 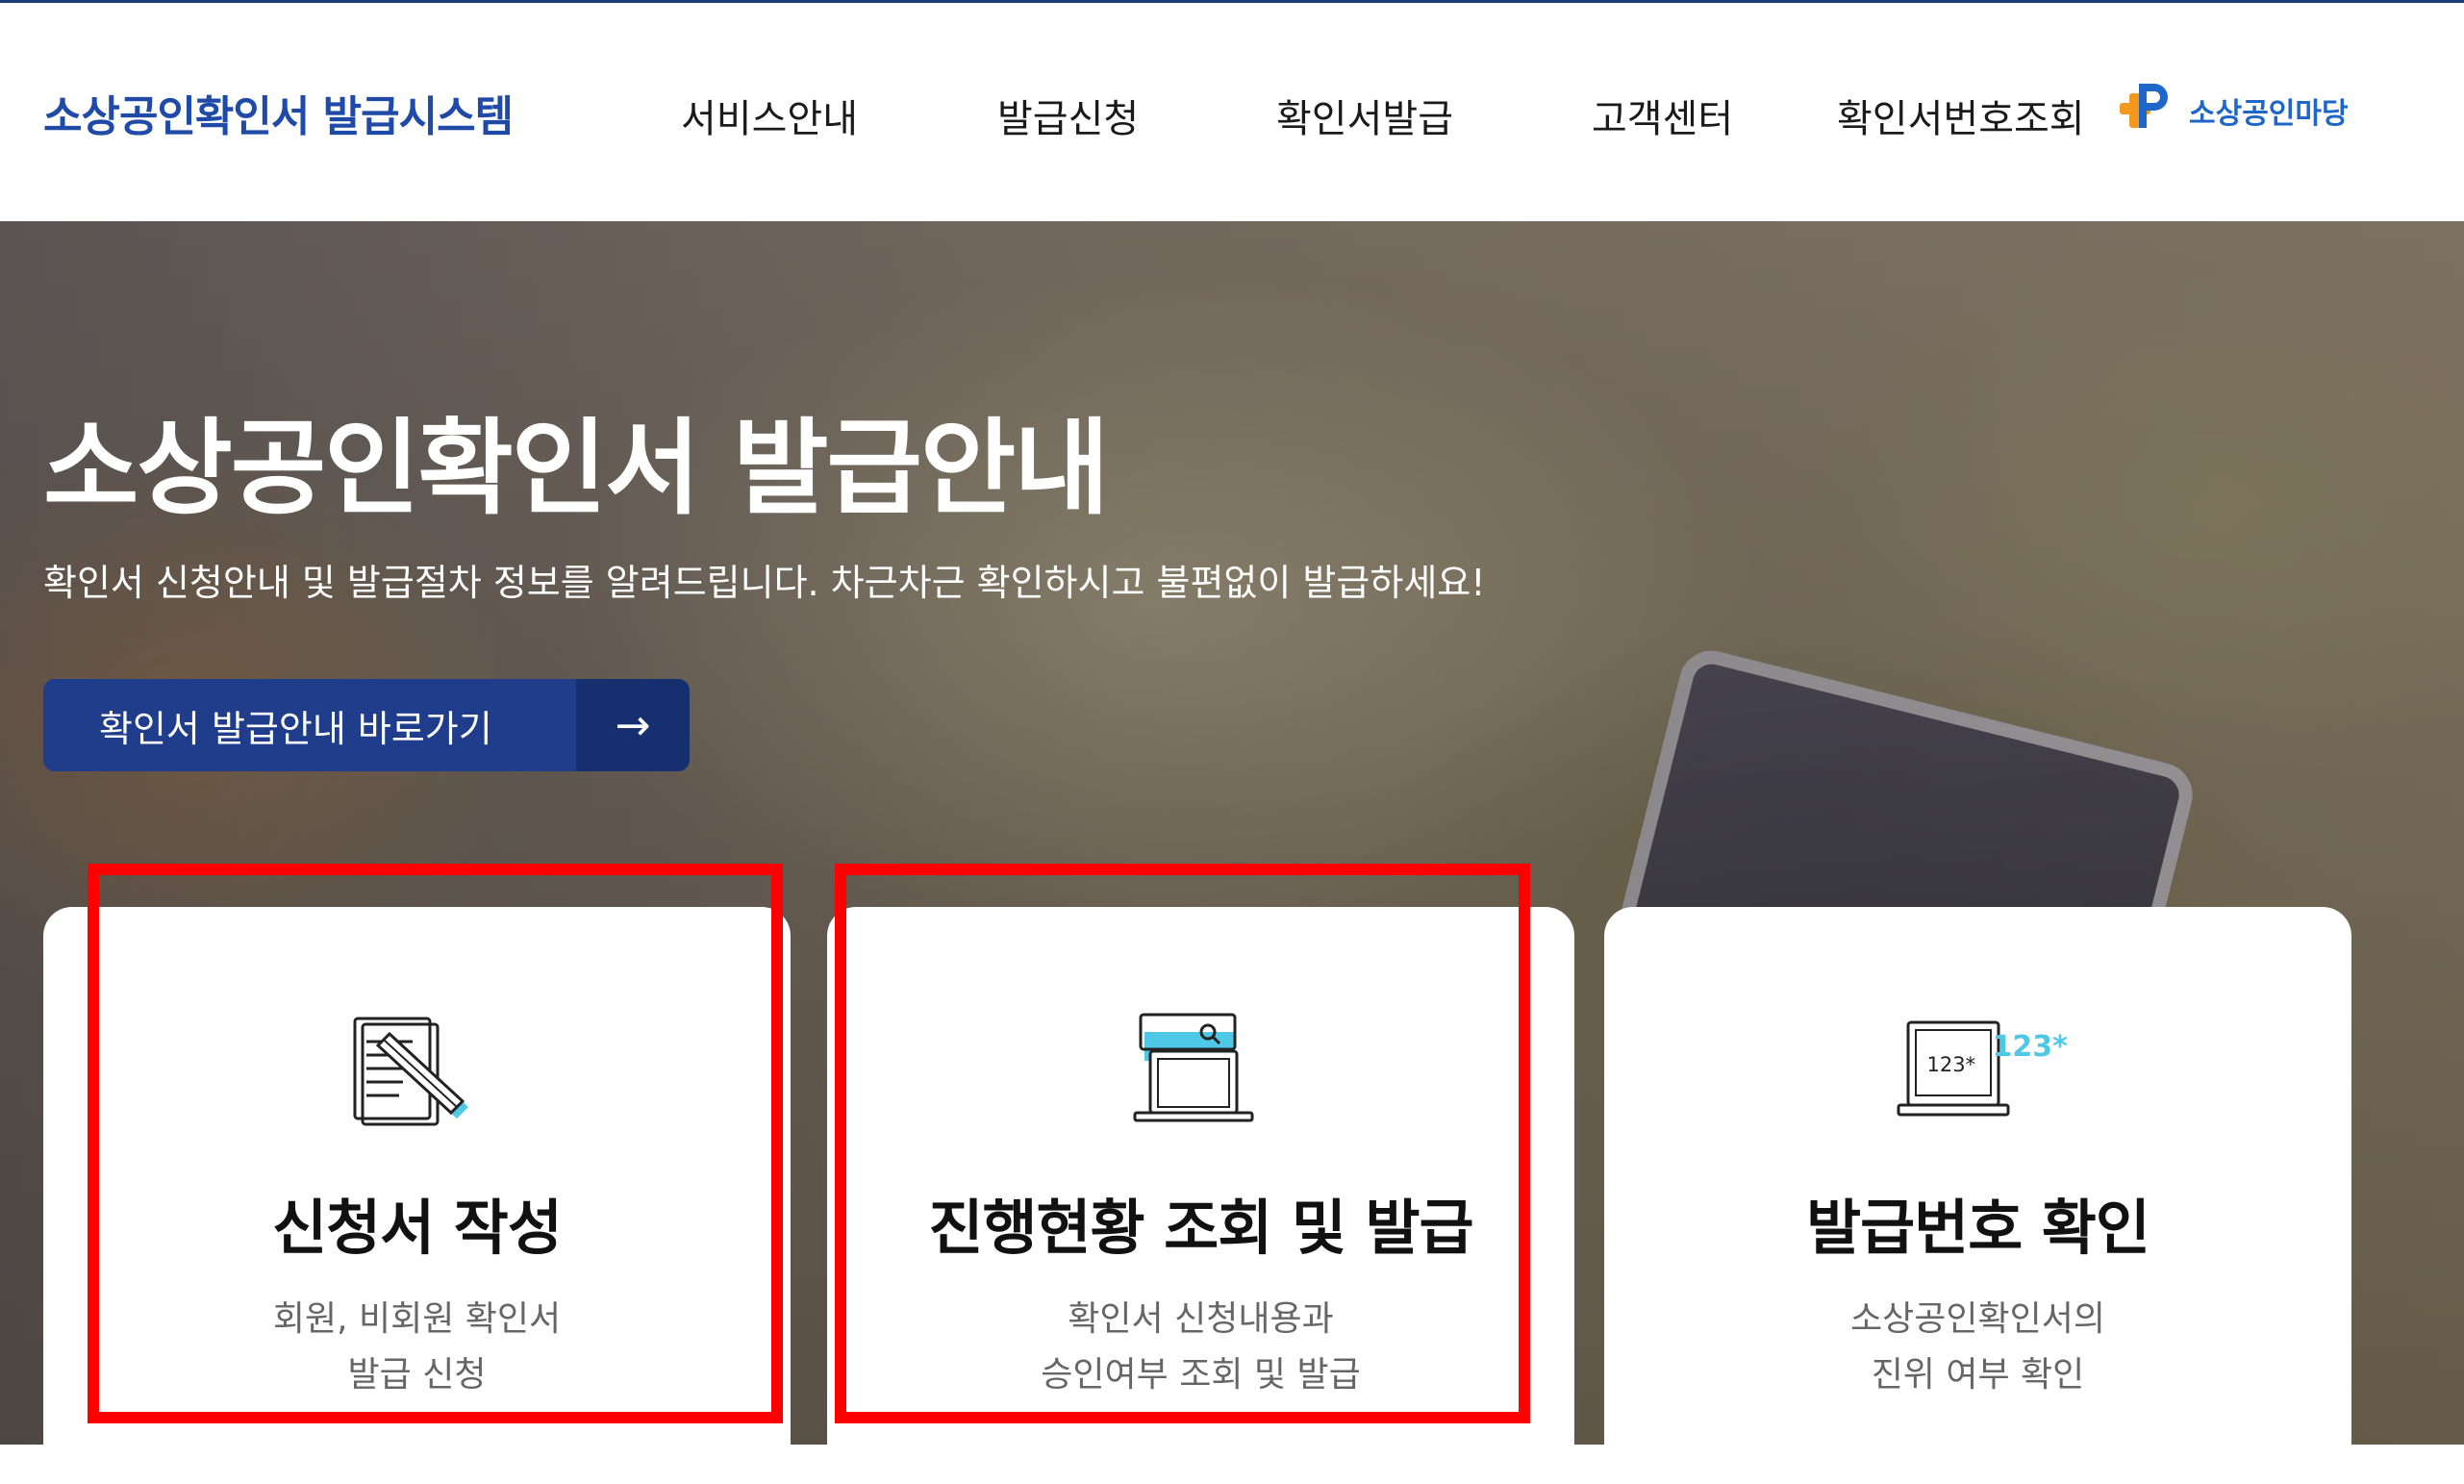 I want to click on site-logo: 소상공인확인서 발급시스템, so click(x=278, y=113).